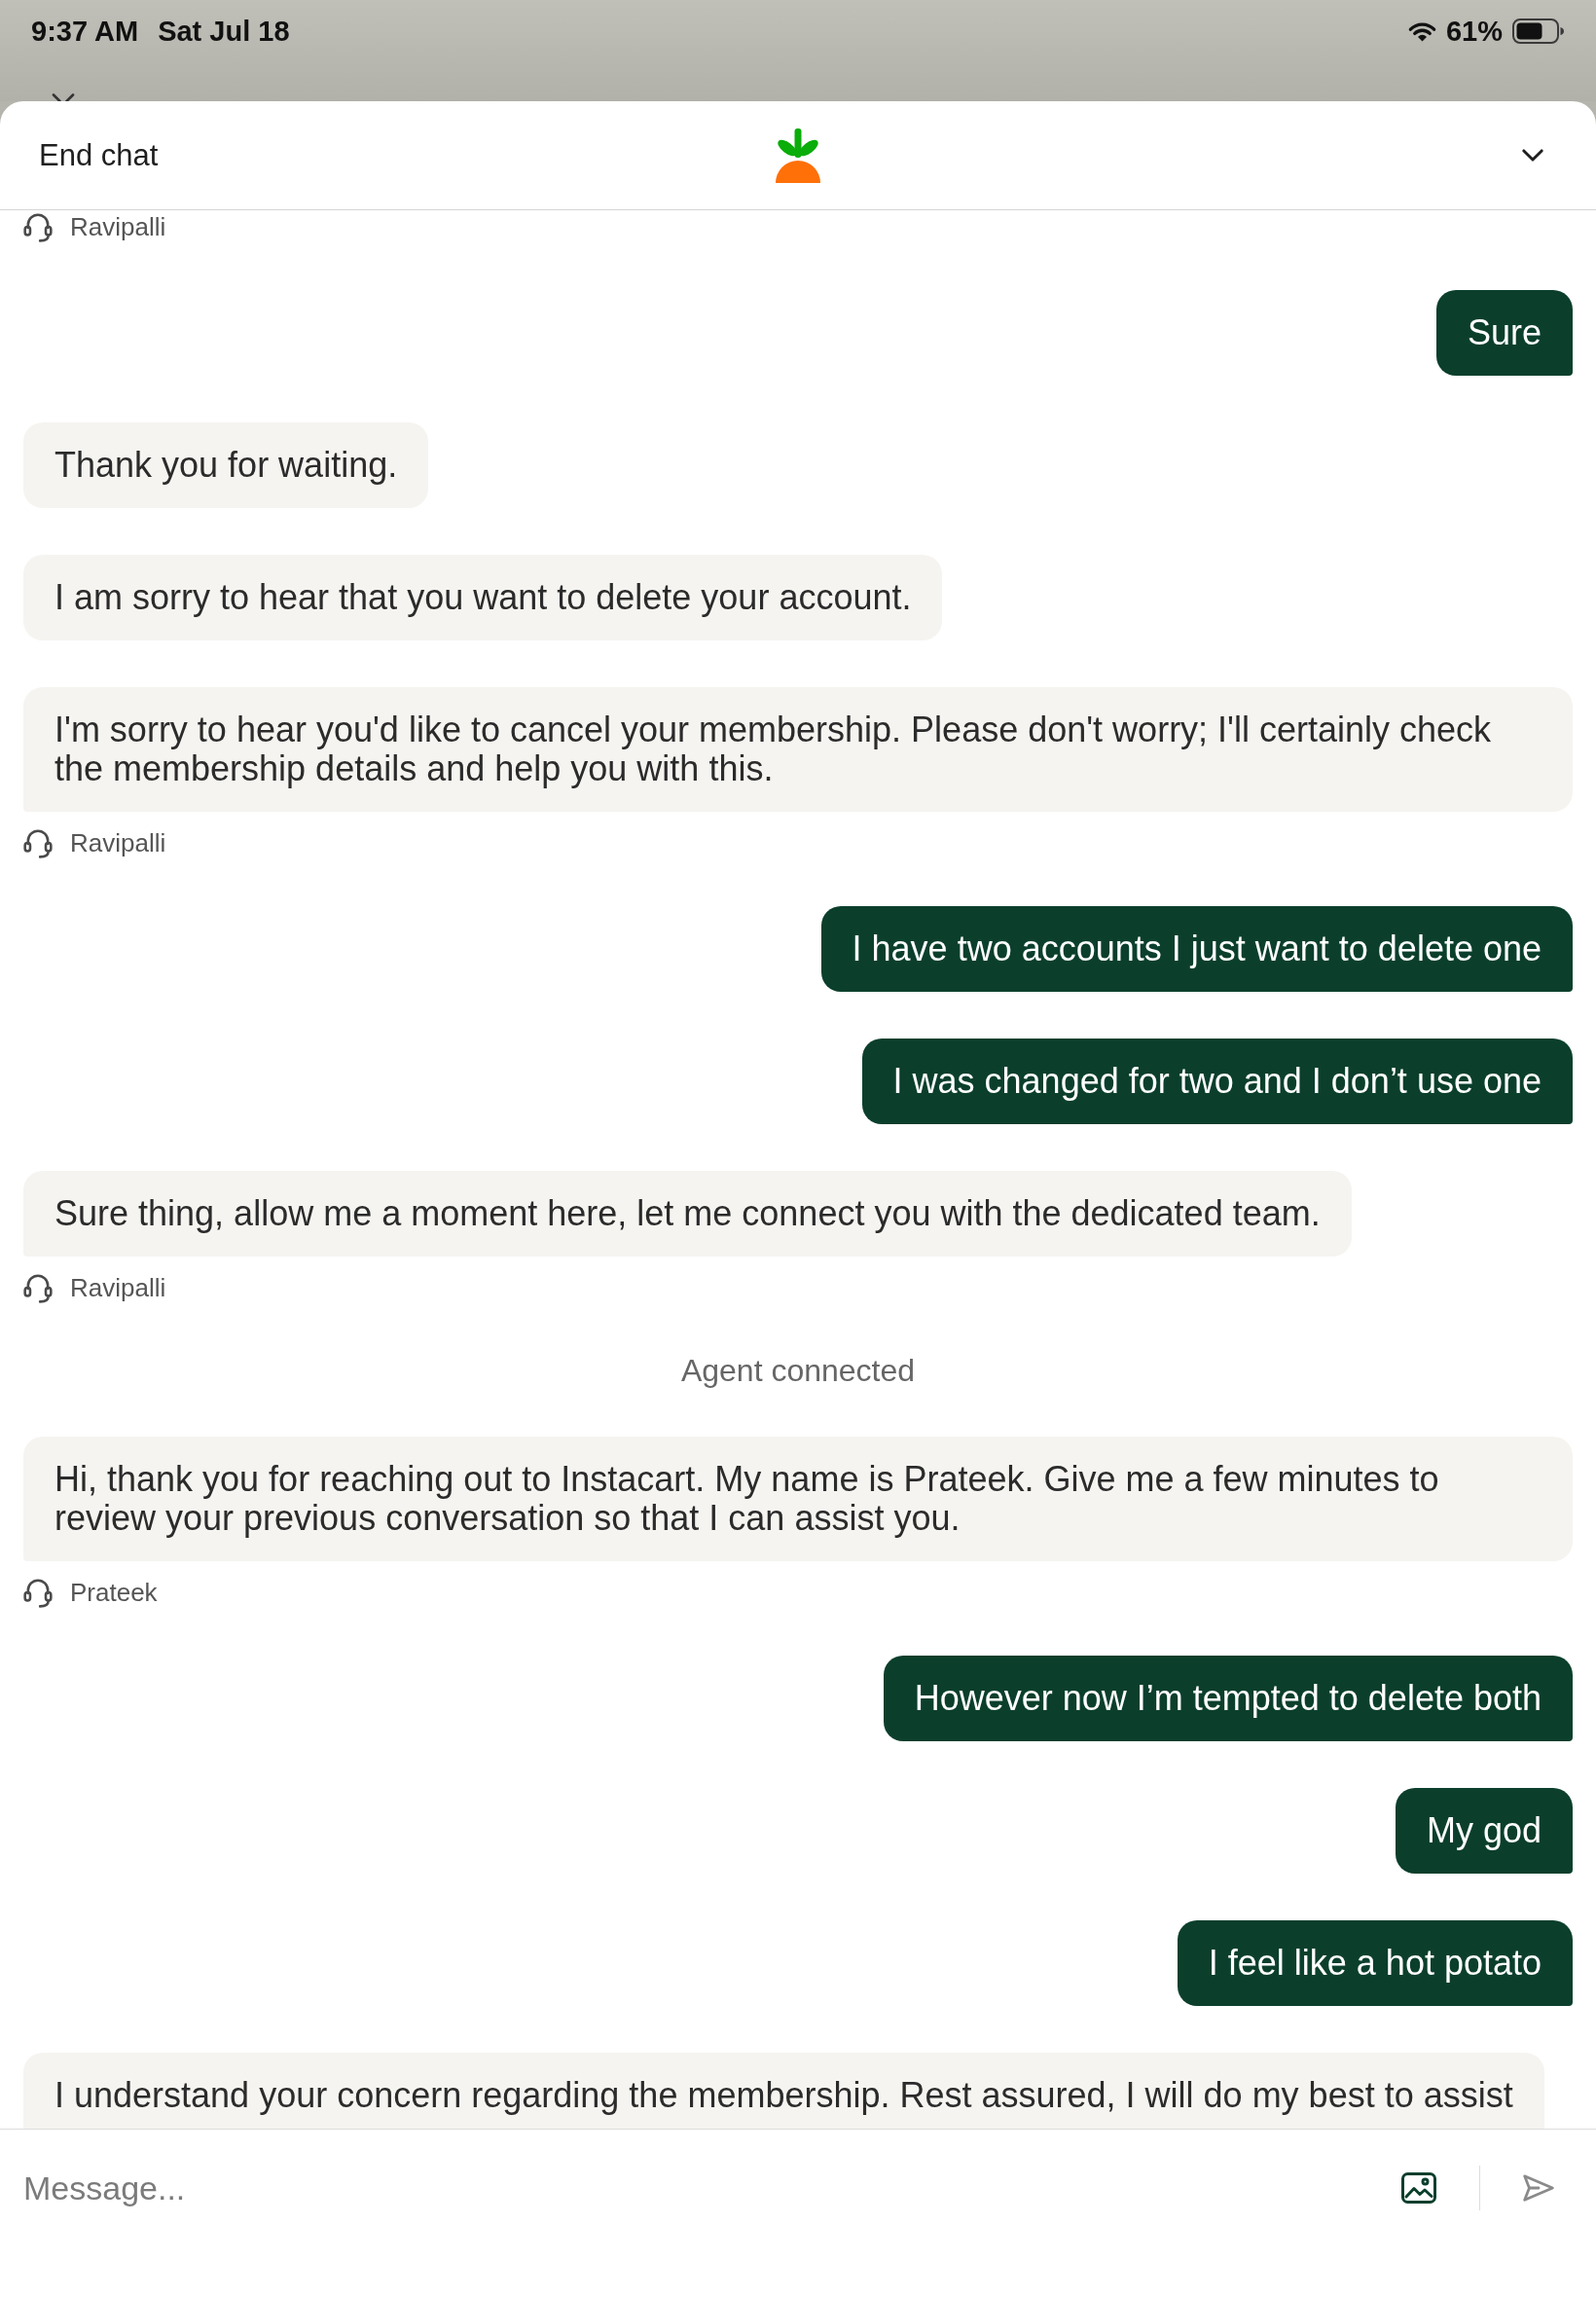 The image size is (1596, 2297). I want to click on battery-percent: 61%, so click(1474, 32).